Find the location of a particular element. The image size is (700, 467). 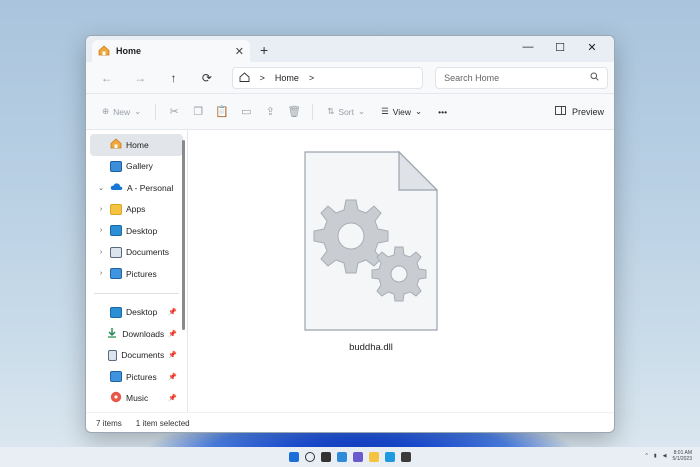

sidebar-item-label: Downloads is located at coordinates (143, 333).